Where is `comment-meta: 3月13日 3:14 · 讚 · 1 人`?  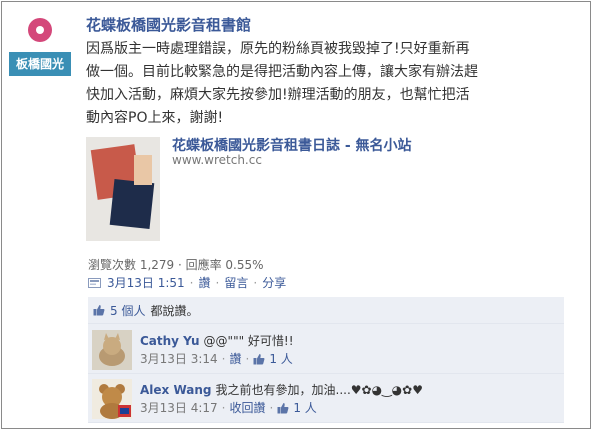 comment-meta: 3月13日 3:14 · 讚 · 1 人 is located at coordinates (216, 358).